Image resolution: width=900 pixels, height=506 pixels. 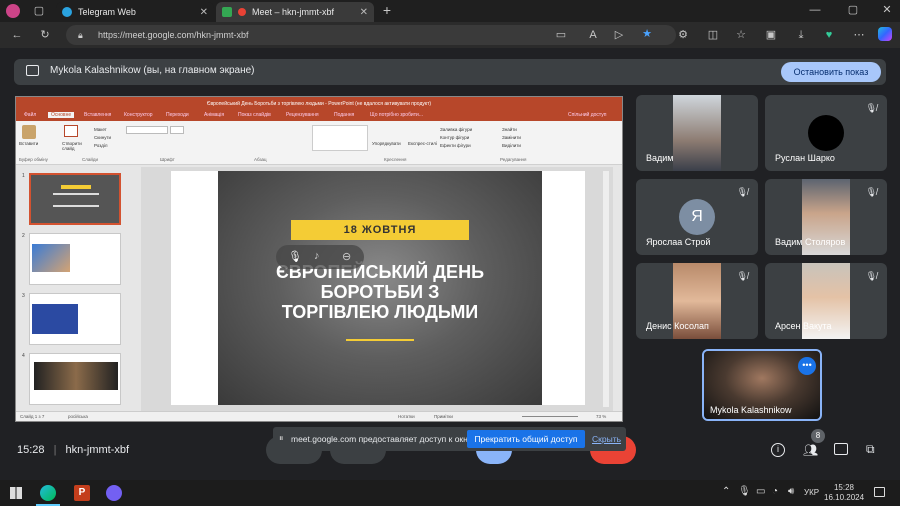 What do you see at coordinates (443, 416) in the screenshot?
I see `comments-button: Примітки` at bounding box center [443, 416].